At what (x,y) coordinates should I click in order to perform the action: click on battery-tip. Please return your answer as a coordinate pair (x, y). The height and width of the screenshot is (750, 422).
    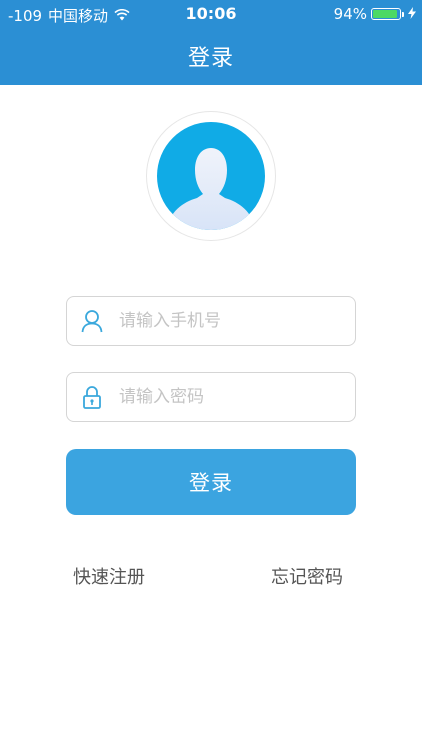
    Looking at the image, I should click on (403, 14).